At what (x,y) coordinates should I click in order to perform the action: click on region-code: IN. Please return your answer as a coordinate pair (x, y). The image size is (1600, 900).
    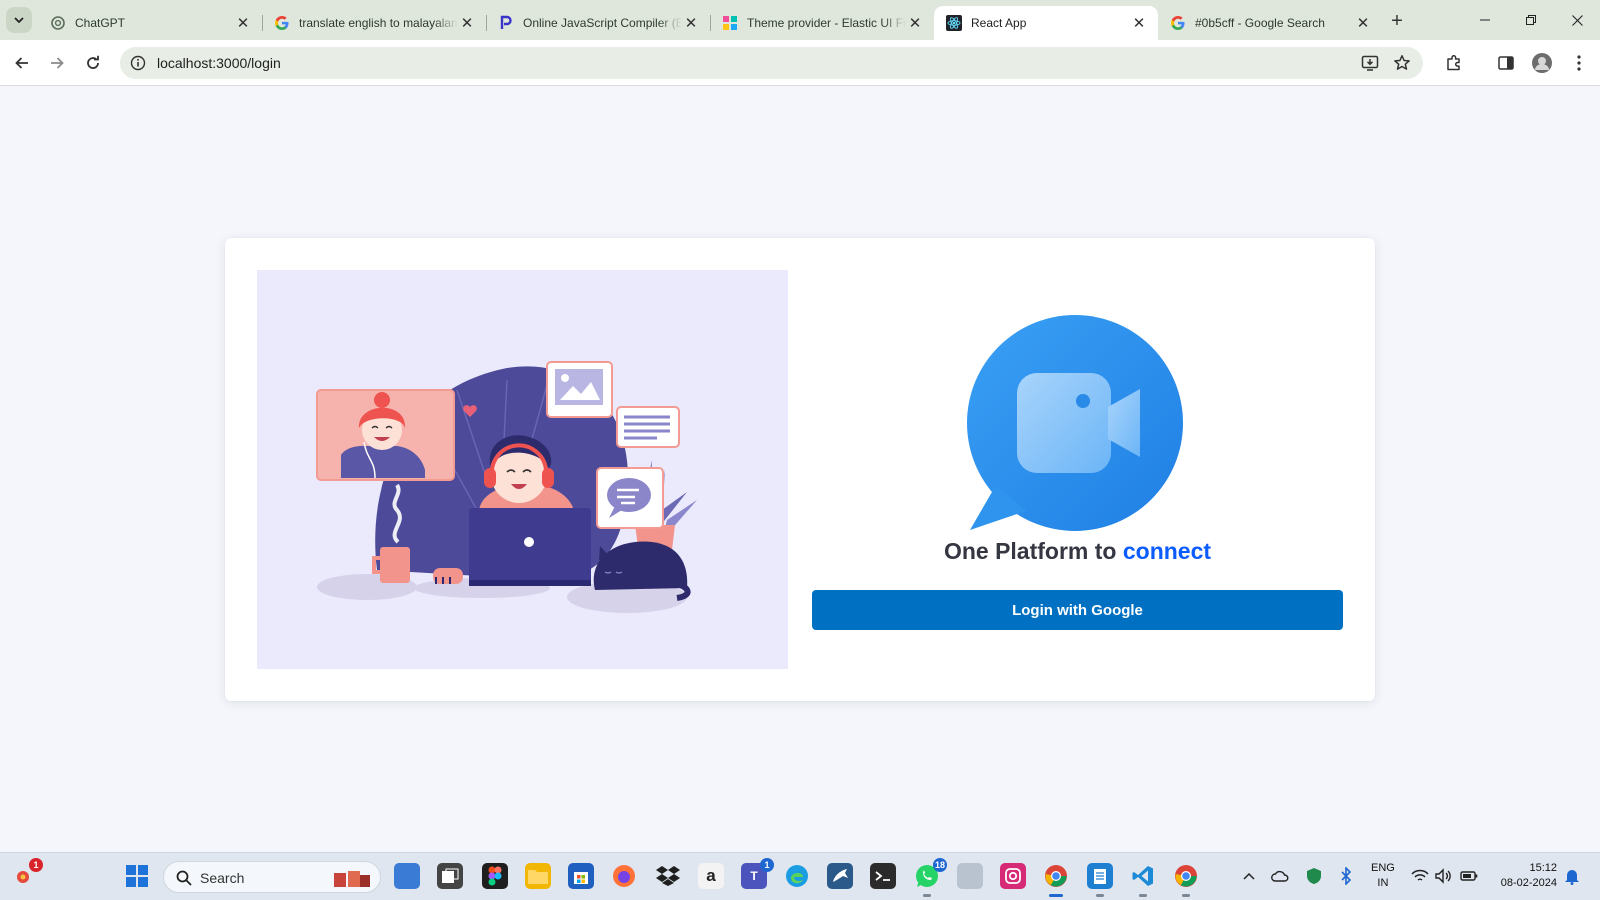
    Looking at the image, I should click on (1383, 883).